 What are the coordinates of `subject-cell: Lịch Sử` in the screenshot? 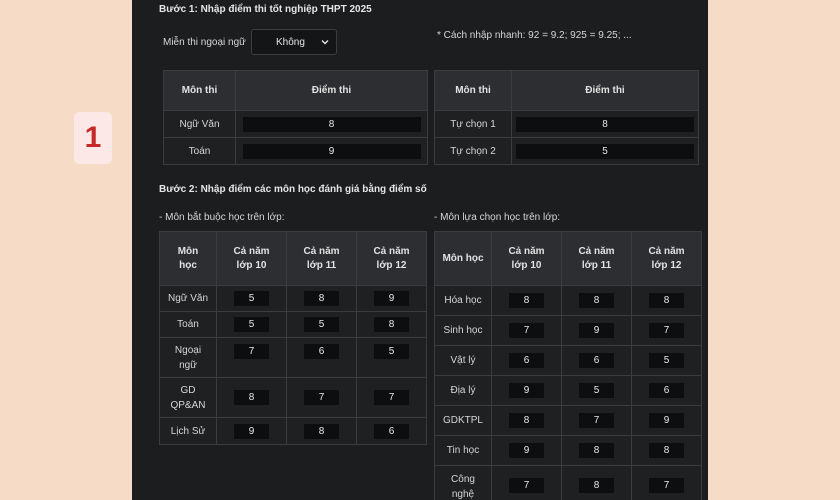 It's located at (188, 431).